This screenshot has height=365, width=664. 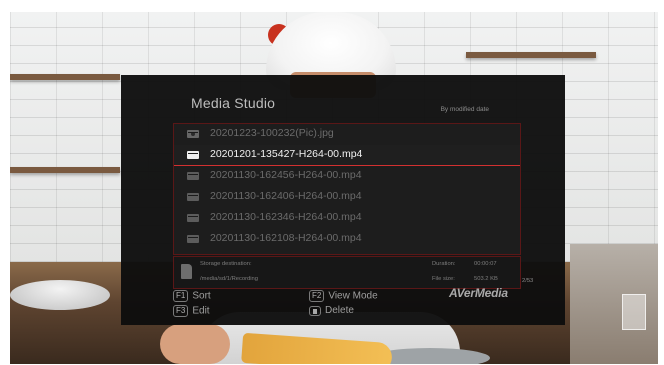 I want to click on bowl, so click(x=60, y=295).